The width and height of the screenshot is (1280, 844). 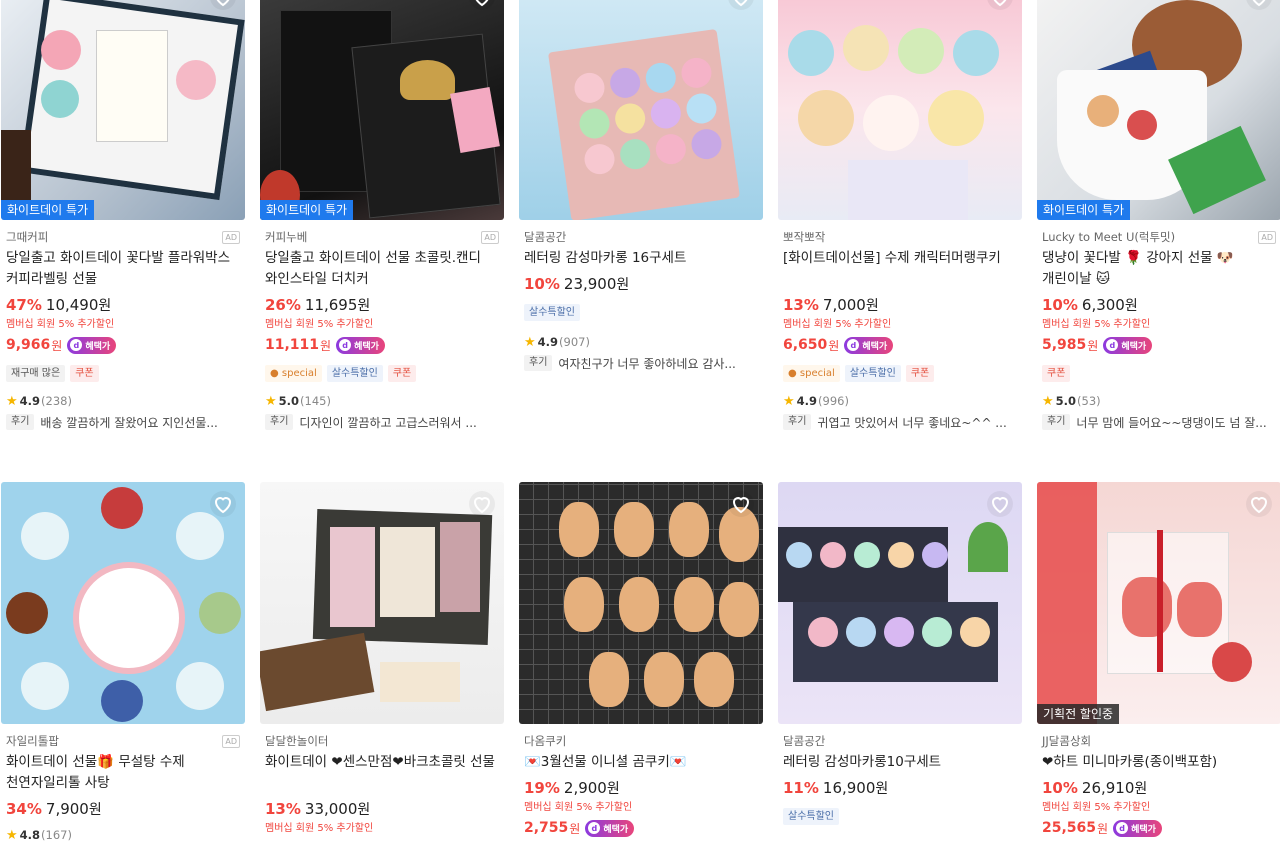 What do you see at coordinates (833, 401) in the screenshot?
I see `rating-count: (996)` at bounding box center [833, 401].